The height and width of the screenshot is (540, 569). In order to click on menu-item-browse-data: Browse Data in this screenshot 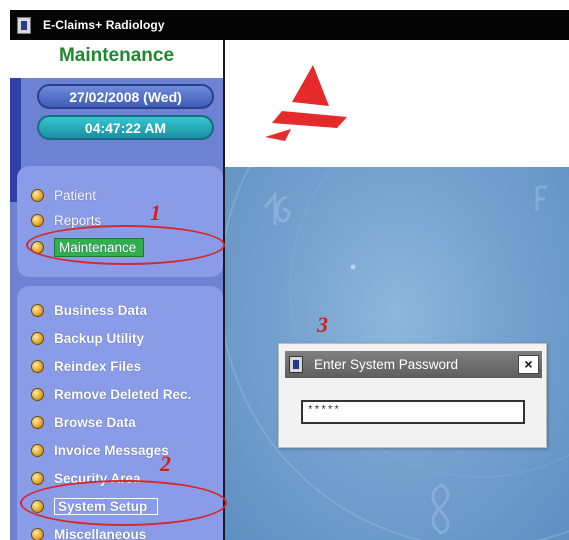, I will do `click(83, 422)`.